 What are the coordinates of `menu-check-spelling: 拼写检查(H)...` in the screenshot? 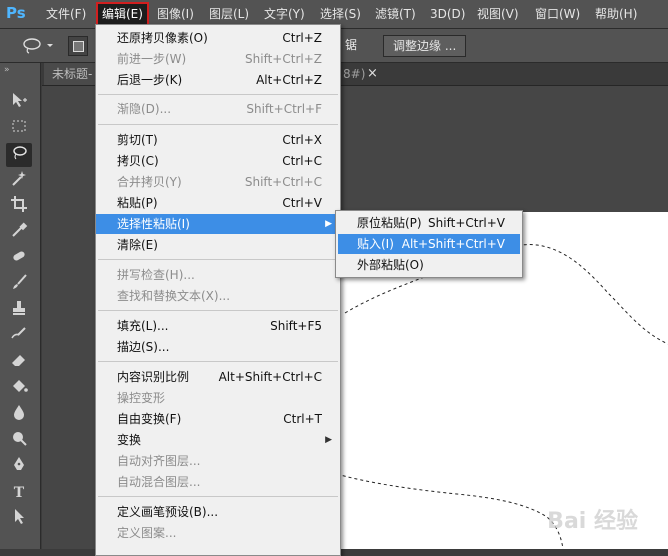 It's located at (218, 275).